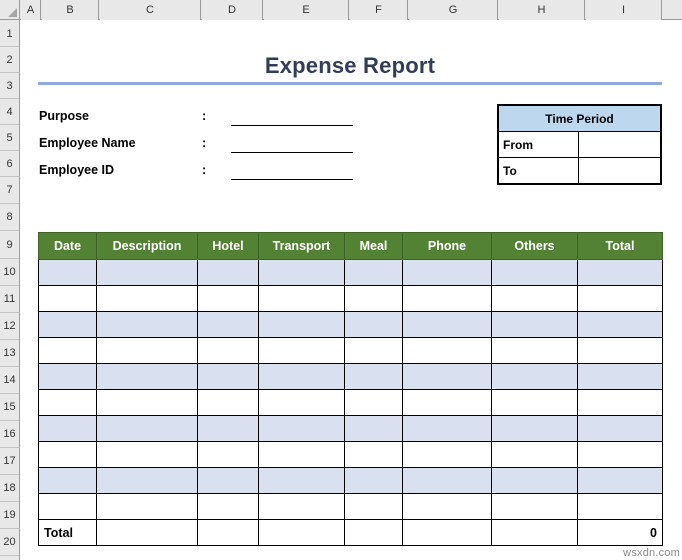 The height and width of the screenshot is (560, 682). What do you see at coordinates (67, 246) in the screenshot?
I see `column-date: Date` at bounding box center [67, 246].